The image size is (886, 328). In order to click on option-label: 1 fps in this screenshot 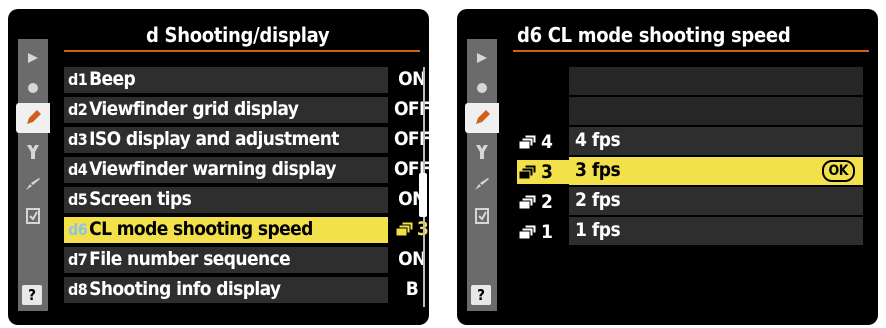, I will do `click(598, 230)`.